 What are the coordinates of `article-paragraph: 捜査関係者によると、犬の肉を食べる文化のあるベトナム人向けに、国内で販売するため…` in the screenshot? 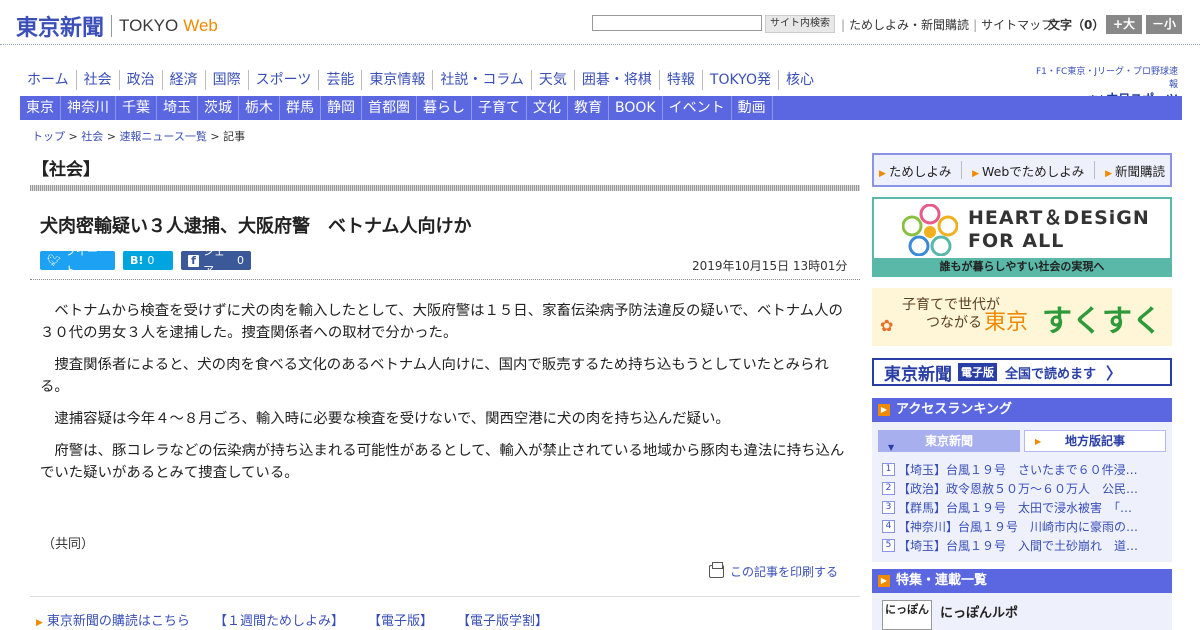 It's located at (434, 376).